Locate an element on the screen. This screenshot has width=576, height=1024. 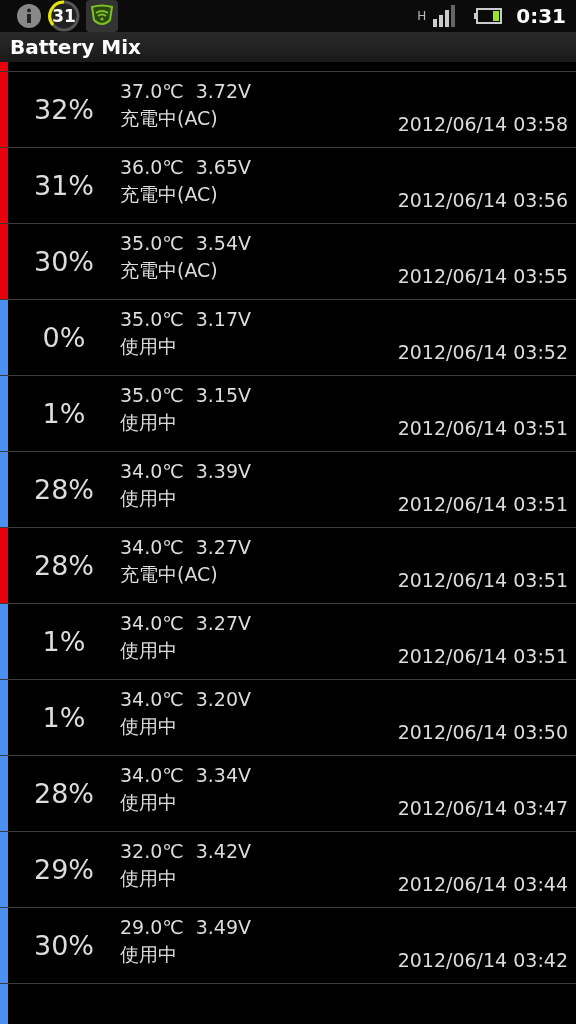
temperature-voltage: 29.0℃ 3.49V is located at coordinates (186, 927).